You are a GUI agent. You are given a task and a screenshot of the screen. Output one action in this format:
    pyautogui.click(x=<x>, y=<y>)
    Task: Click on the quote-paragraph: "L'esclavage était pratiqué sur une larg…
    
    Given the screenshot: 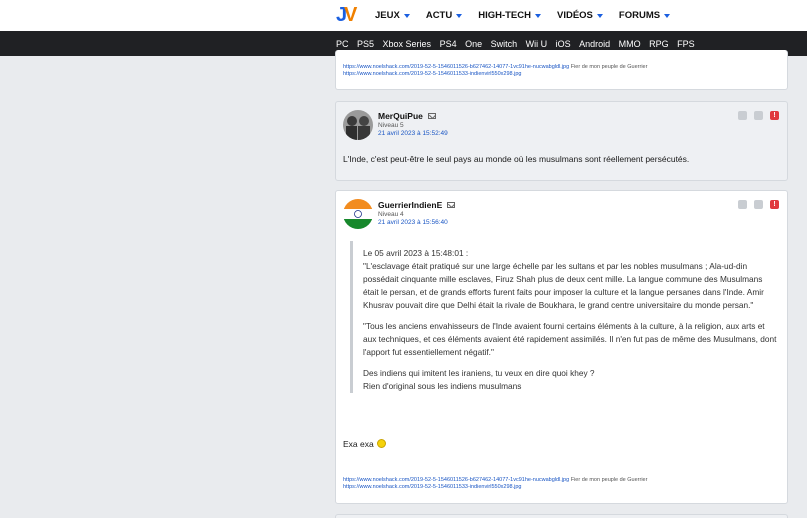 What is the action you would take?
    pyautogui.click(x=563, y=285)
    